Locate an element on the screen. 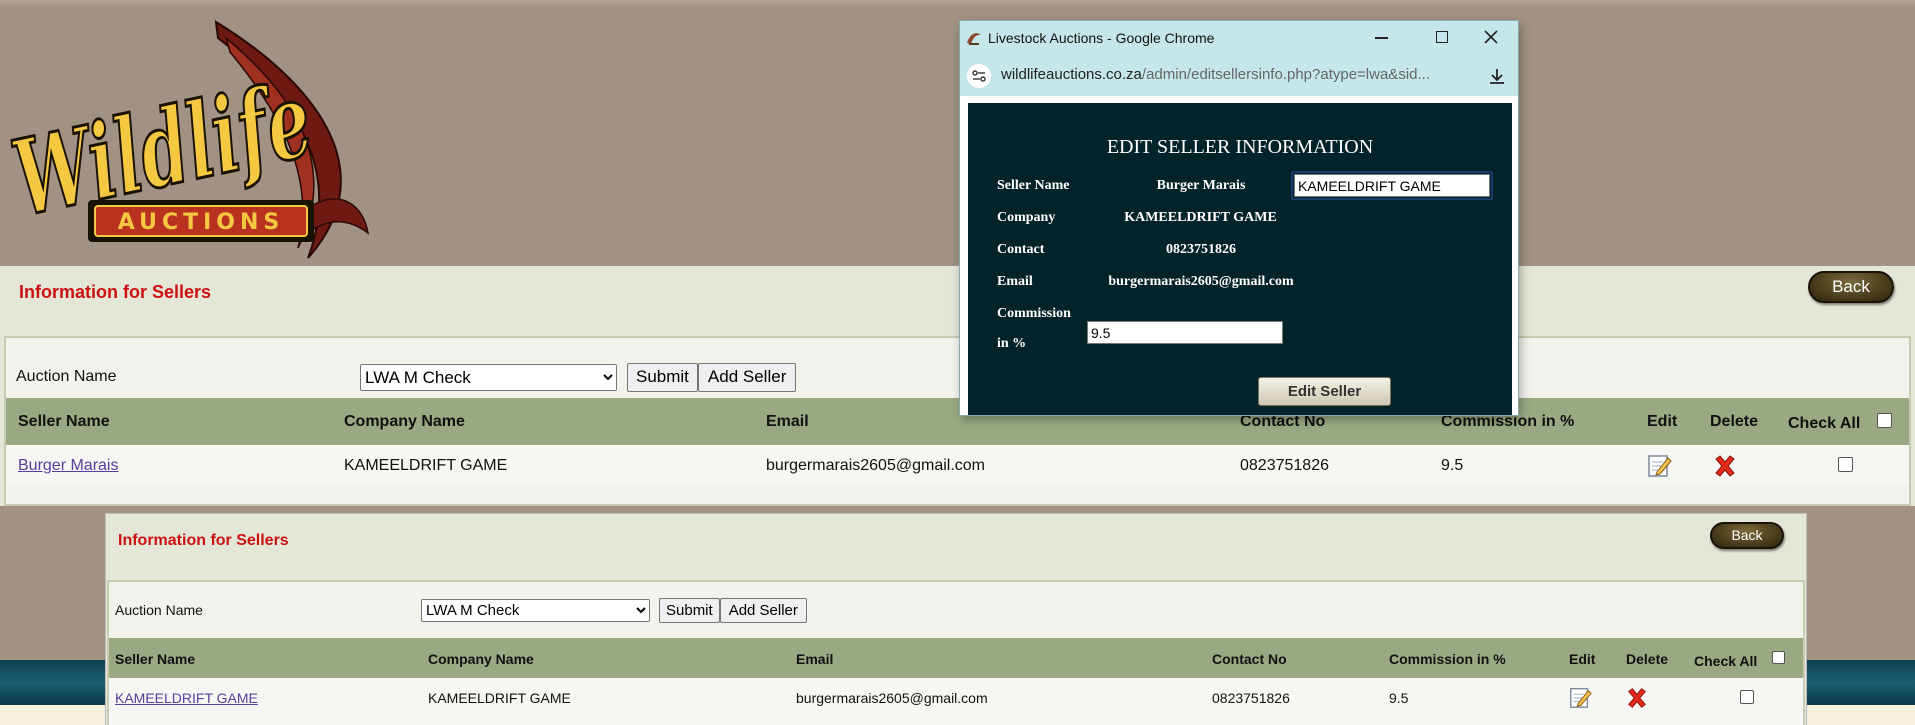 This screenshot has height=725, width=1915. contact-value: 0823751826 is located at coordinates (1201, 249).